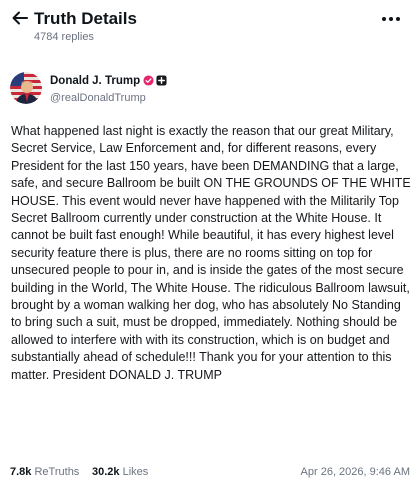 This screenshot has width=420, height=487. What do you see at coordinates (26, 88) in the screenshot?
I see `avatar` at bounding box center [26, 88].